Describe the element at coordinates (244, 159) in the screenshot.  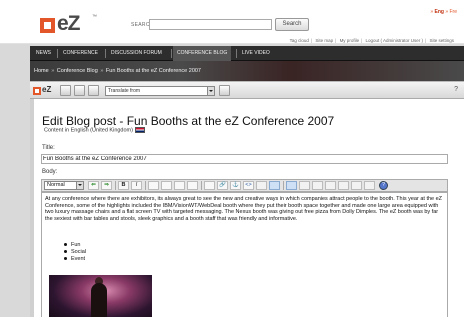
I see `title-field` at that location.